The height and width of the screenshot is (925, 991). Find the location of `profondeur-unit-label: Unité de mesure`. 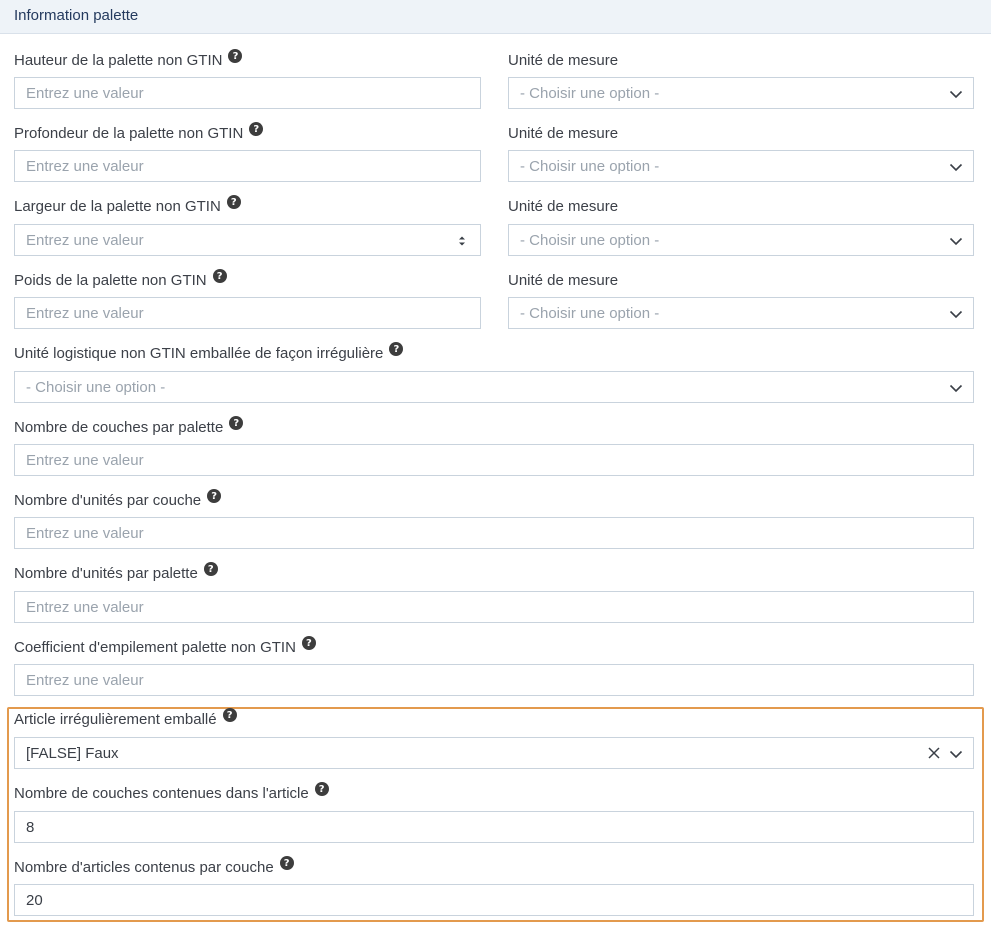

profondeur-unit-label: Unité de mesure is located at coordinates (563, 133).